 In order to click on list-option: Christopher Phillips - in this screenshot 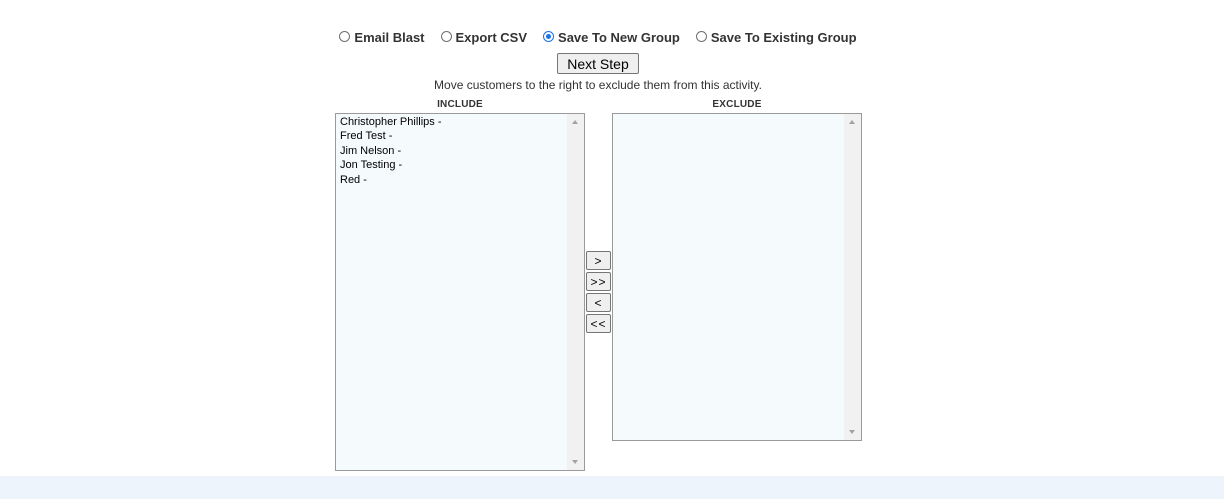, I will do `click(390, 122)`.